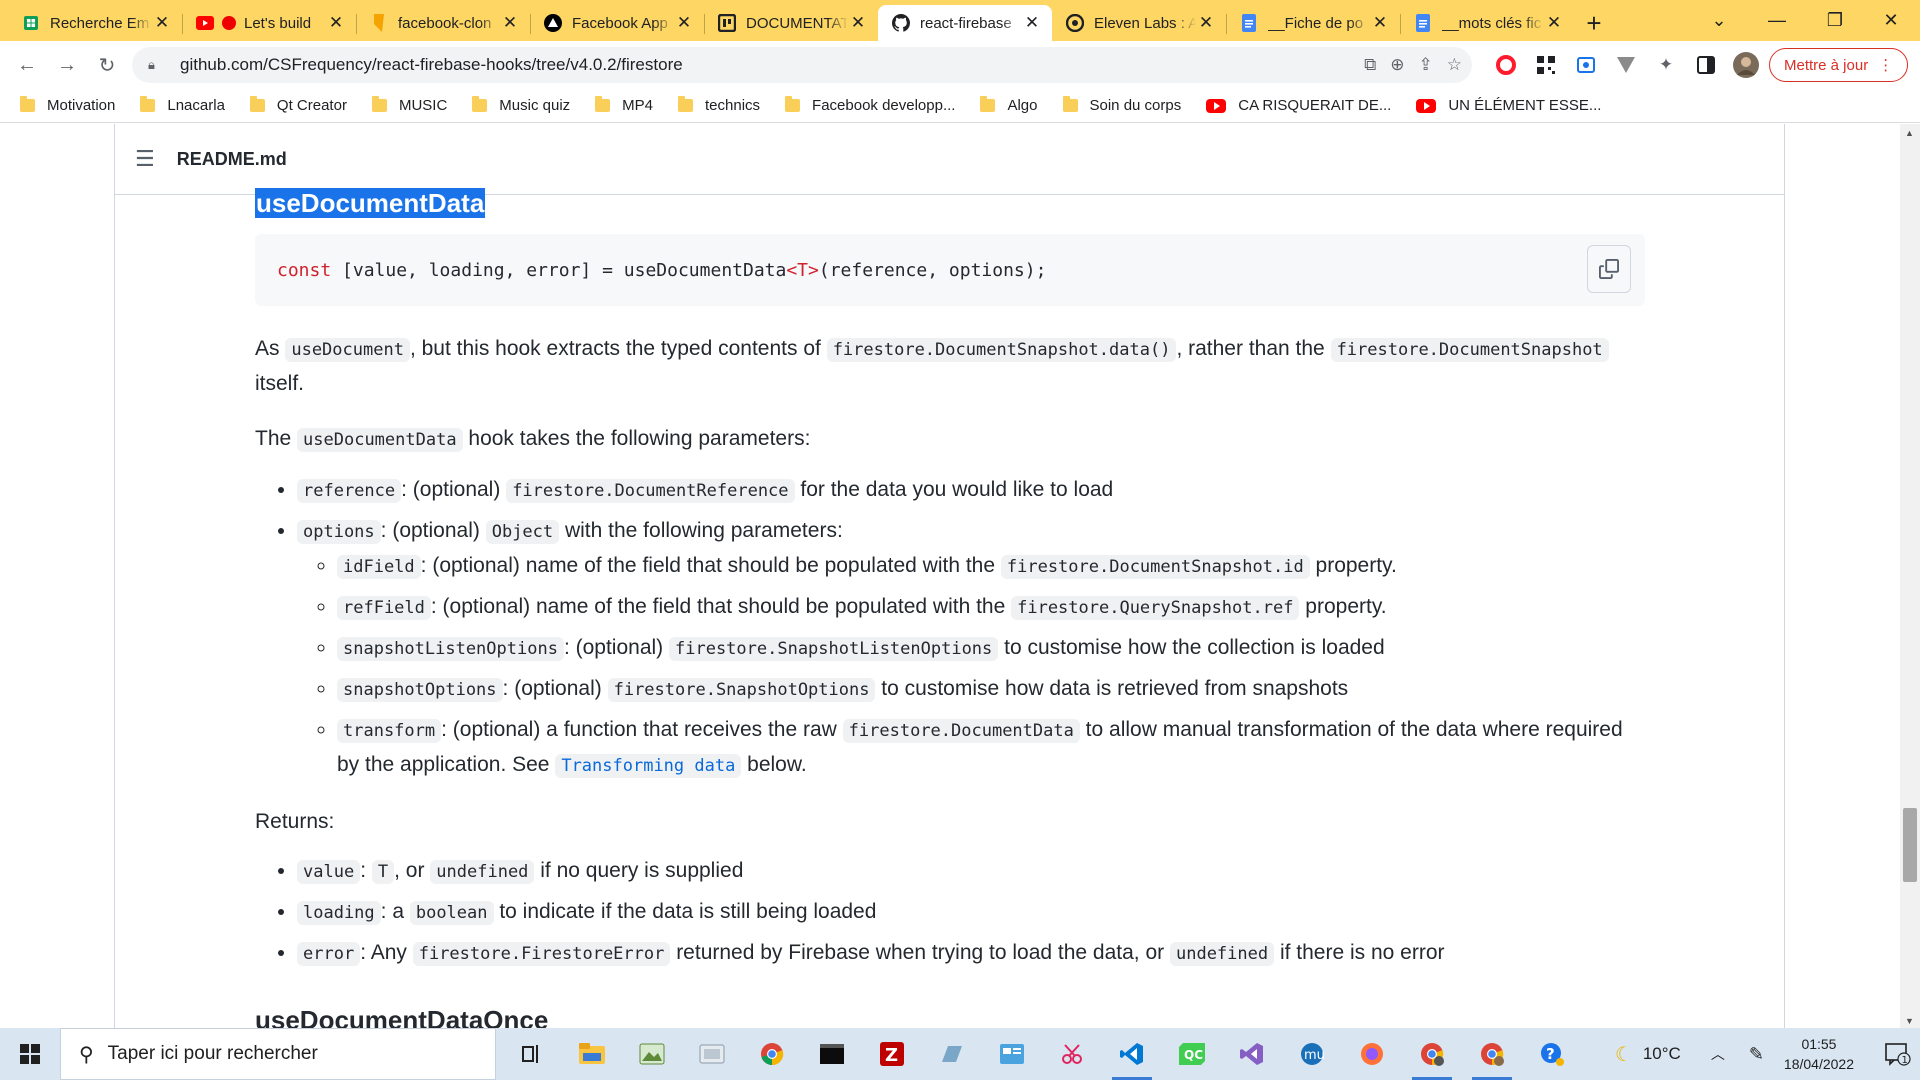 The width and height of the screenshot is (1920, 1080). I want to click on tab-8: __mots clés fic ✕, so click(1487, 23).